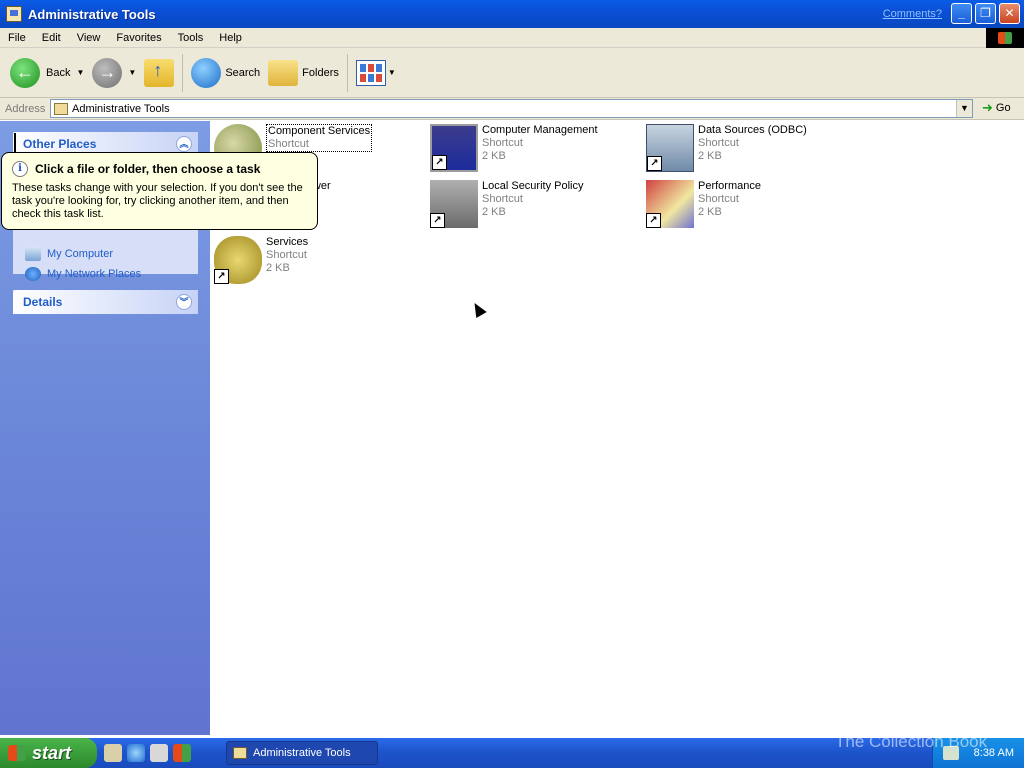 The image size is (1024, 768). I want to click on up-folder-button, so click(159, 73).